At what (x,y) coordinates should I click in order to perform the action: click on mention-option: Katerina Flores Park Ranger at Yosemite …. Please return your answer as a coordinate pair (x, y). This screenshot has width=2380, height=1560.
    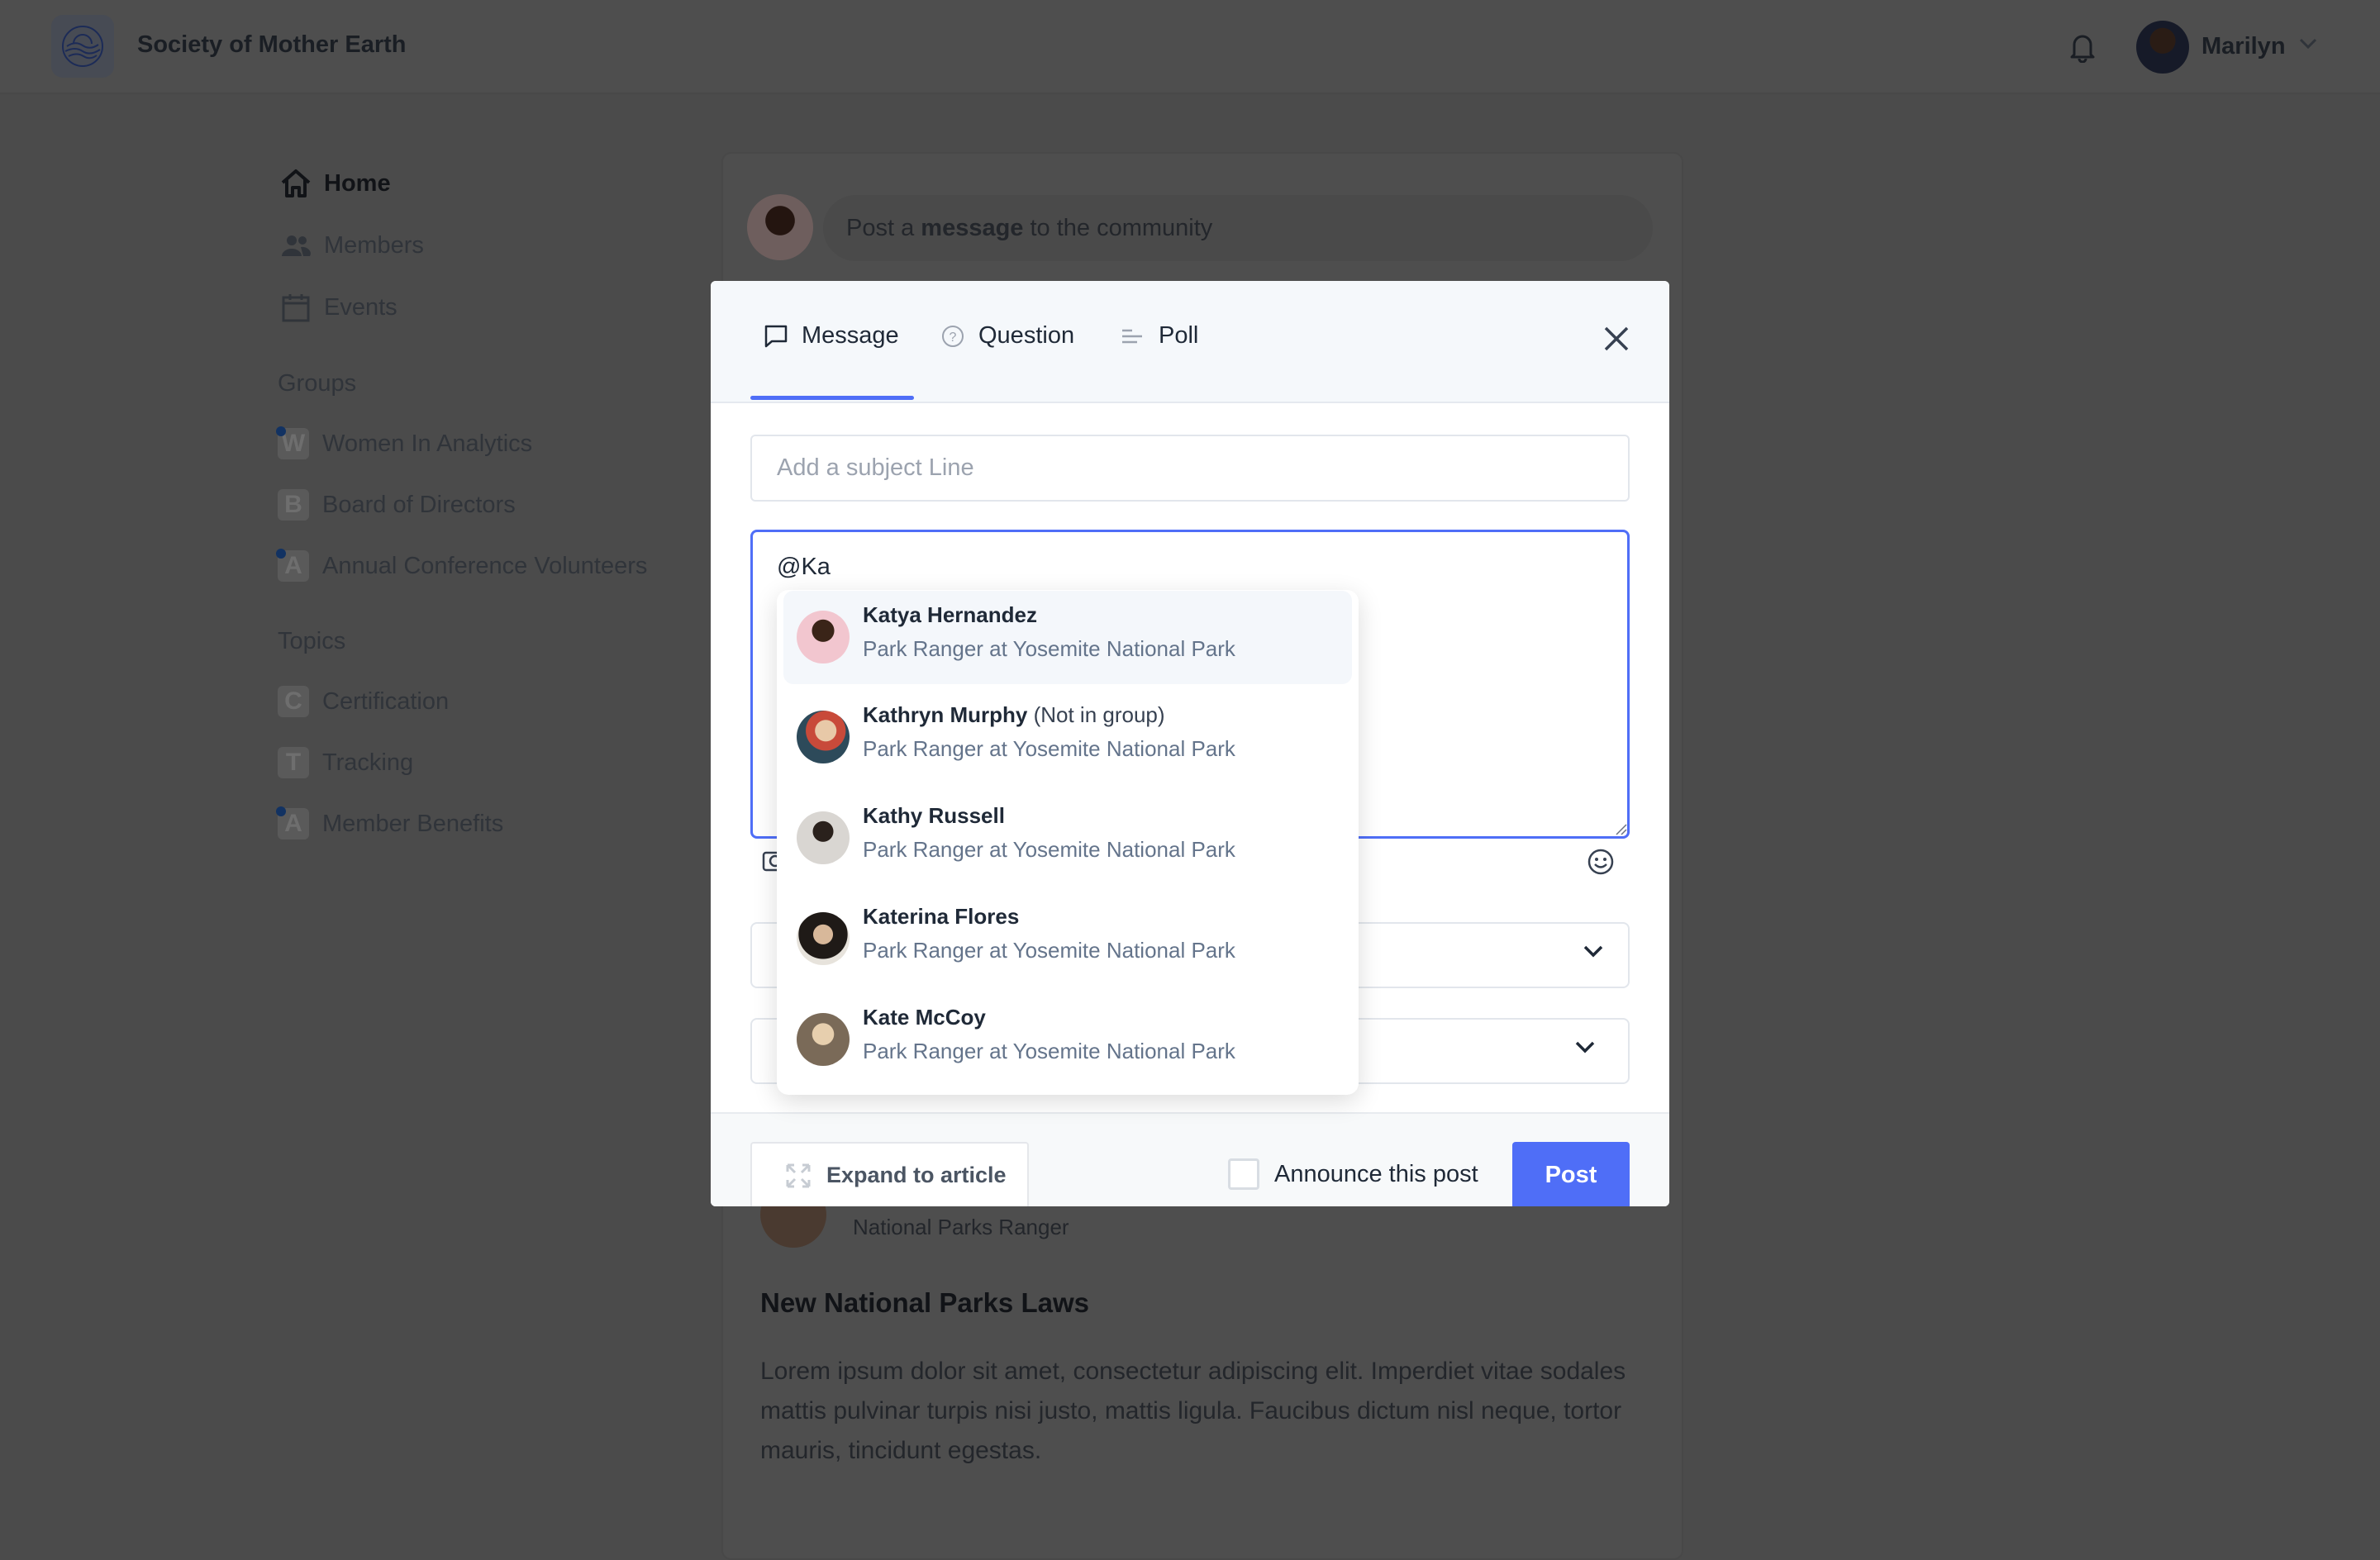
    Looking at the image, I should click on (1067, 939).